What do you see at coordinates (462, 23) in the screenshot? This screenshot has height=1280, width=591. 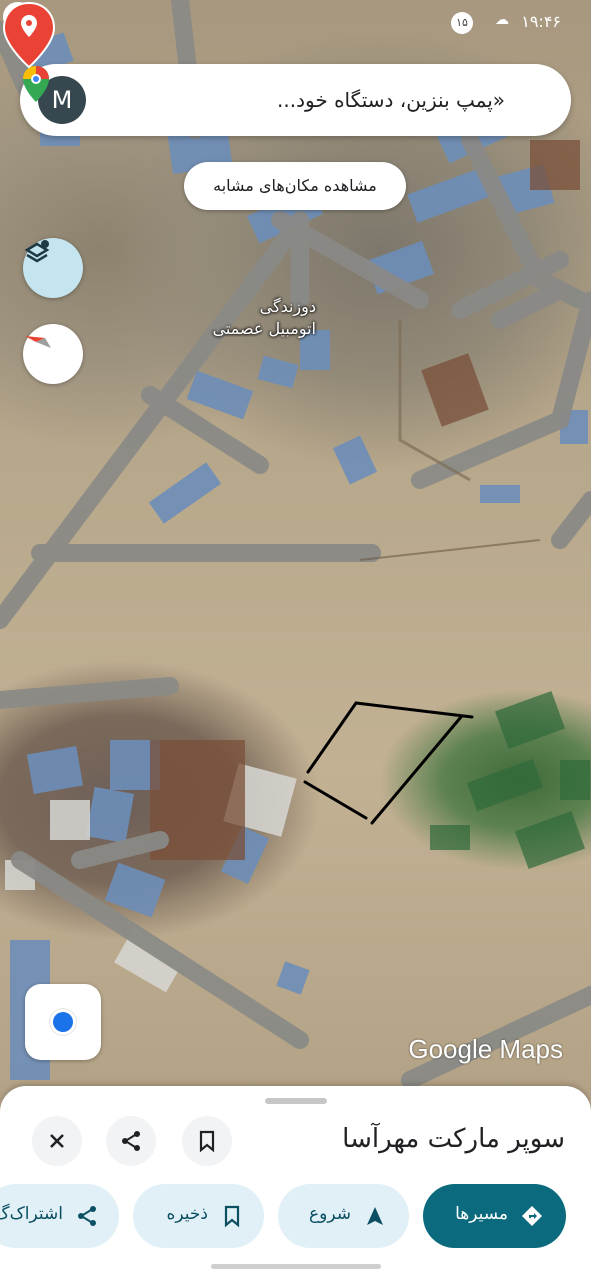 I see `notification-badge: ۱۵` at bounding box center [462, 23].